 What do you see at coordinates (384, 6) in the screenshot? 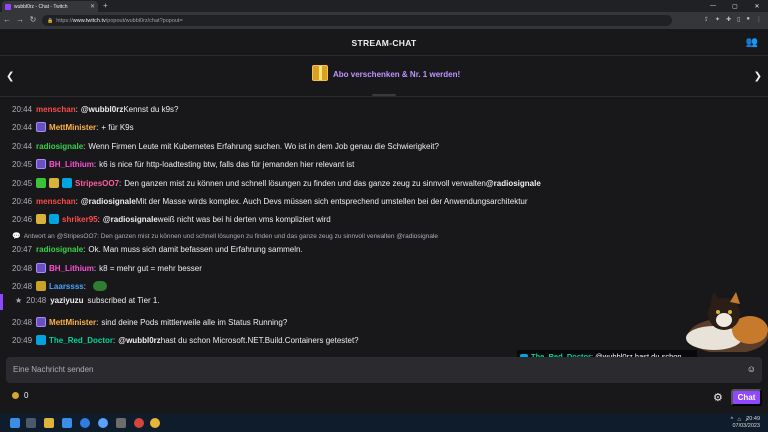
I see `browser-tabbar: wubbl0rz - Chat - Twitch ✕ + — ▢ ✕` at bounding box center [384, 6].